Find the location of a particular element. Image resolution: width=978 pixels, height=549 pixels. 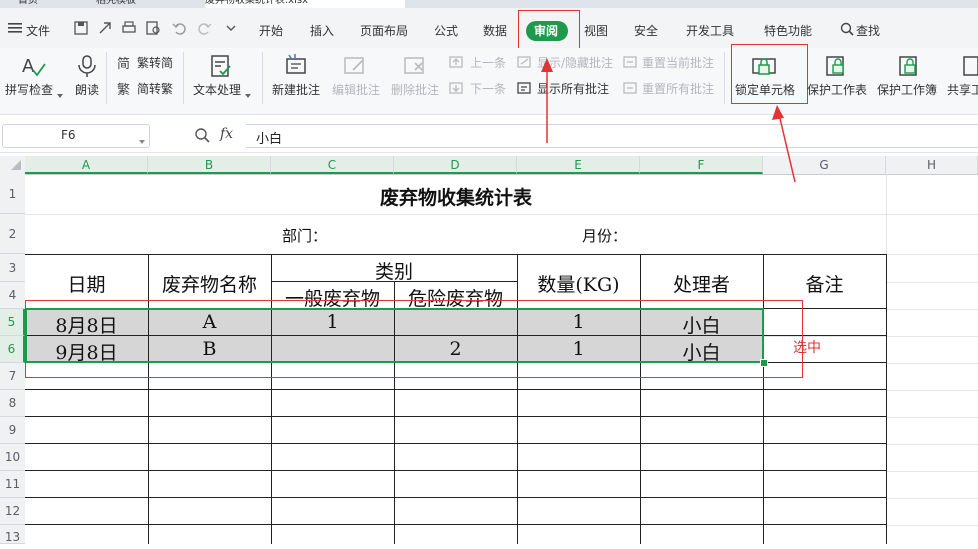

annotation-arrow-lock is located at coordinates (784, 144).